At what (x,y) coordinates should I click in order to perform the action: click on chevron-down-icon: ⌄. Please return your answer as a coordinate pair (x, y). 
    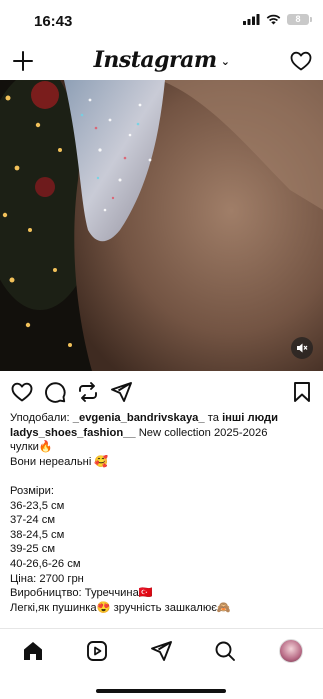
    Looking at the image, I should click on (225, 61).